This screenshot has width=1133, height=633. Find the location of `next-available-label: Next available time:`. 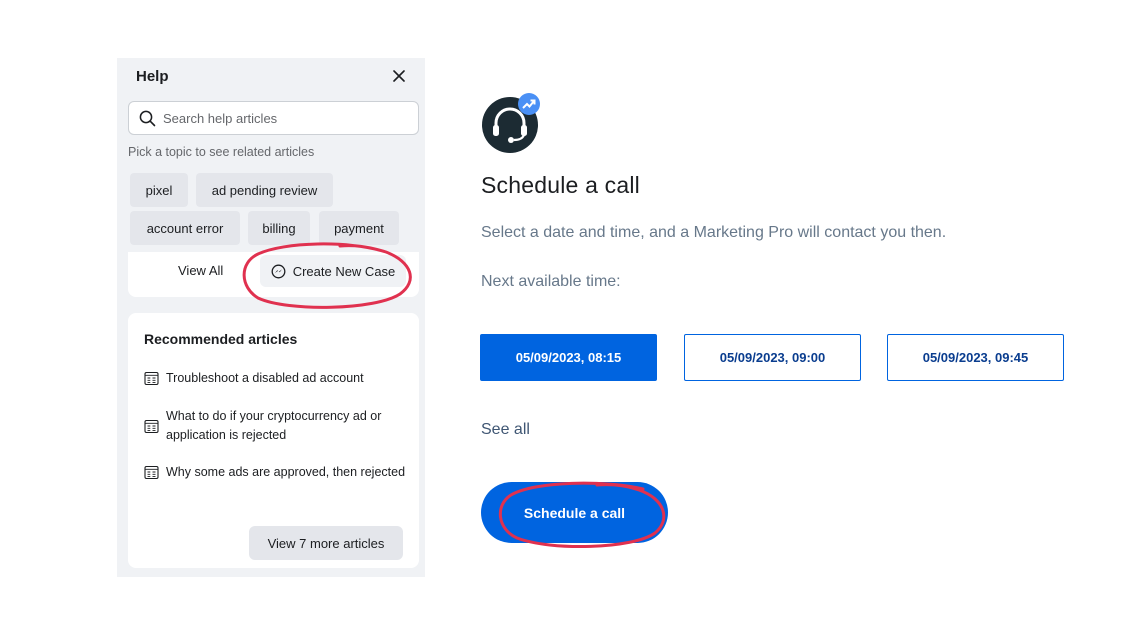

next-available-label: Next available time: is located at coordinates (551, 281).